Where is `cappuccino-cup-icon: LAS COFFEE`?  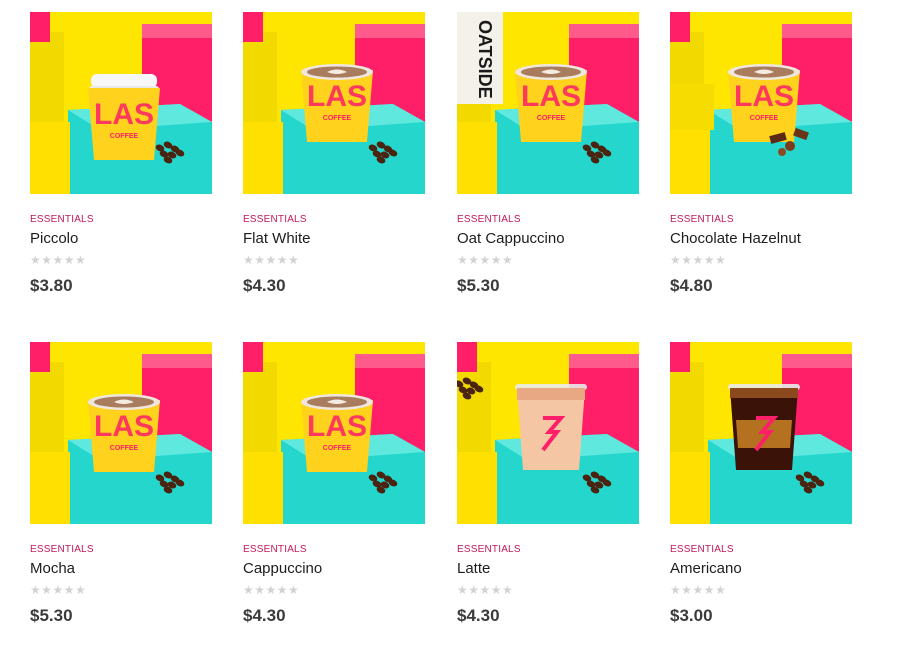 cappuccino-cup-icon: LAS COFFEE is located at coordinates (334, 433).